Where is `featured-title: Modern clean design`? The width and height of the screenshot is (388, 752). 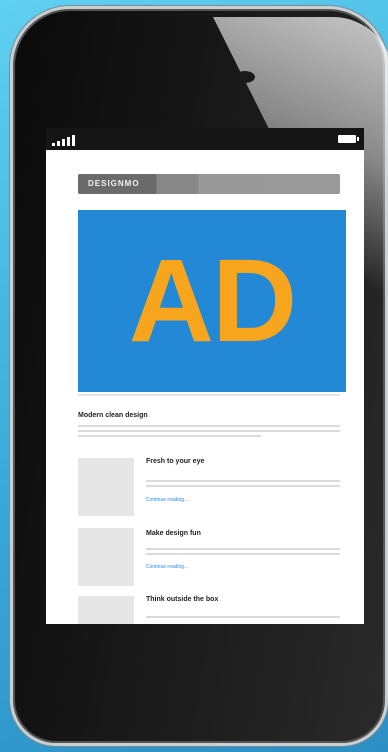
featured-title: Modern clean design is located at coordinates (113, 415).